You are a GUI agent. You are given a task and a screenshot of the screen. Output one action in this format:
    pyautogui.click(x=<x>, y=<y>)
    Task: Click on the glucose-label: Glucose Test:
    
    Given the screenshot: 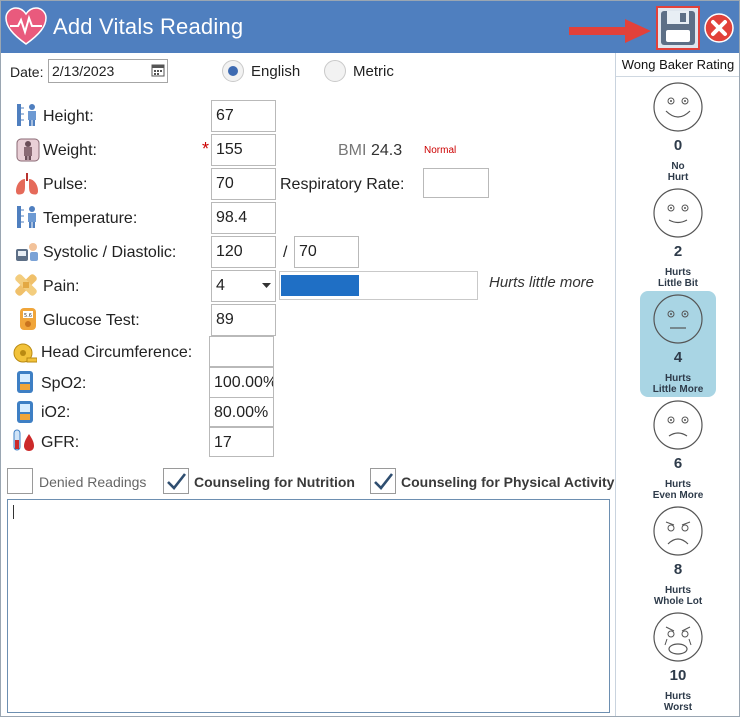 What is the action you would take?
    pyautogui.click(x=91, y=320)
    